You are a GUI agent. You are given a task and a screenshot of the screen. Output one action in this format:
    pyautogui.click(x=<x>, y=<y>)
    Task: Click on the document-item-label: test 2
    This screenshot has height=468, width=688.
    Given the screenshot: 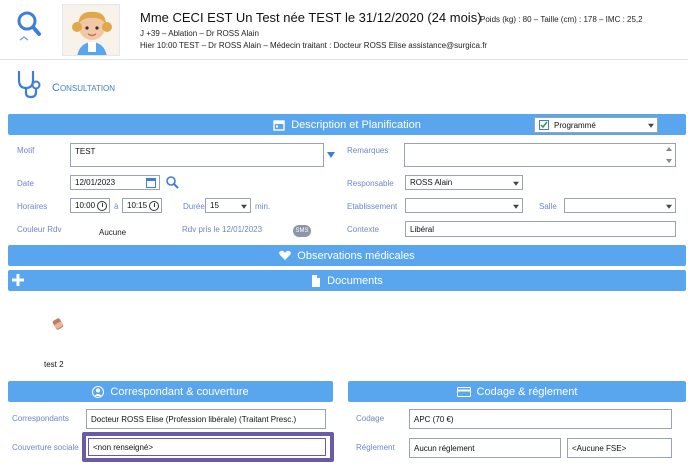 What is the action you would take?
    pyautogui.click(x=54, y=364)
    